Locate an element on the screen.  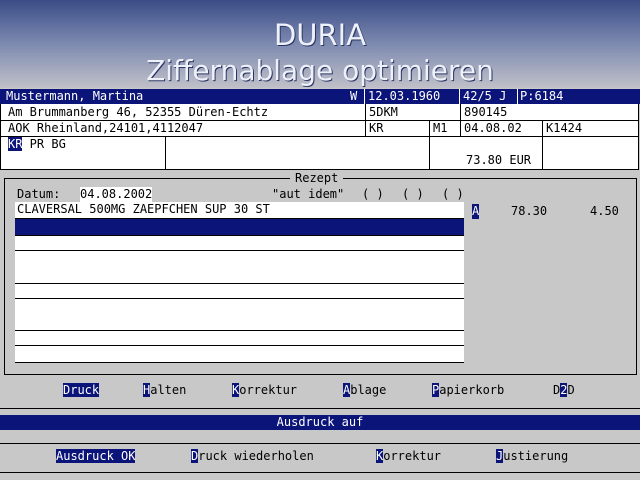
menu-halten: Halten is located at coordinates (164, 390).